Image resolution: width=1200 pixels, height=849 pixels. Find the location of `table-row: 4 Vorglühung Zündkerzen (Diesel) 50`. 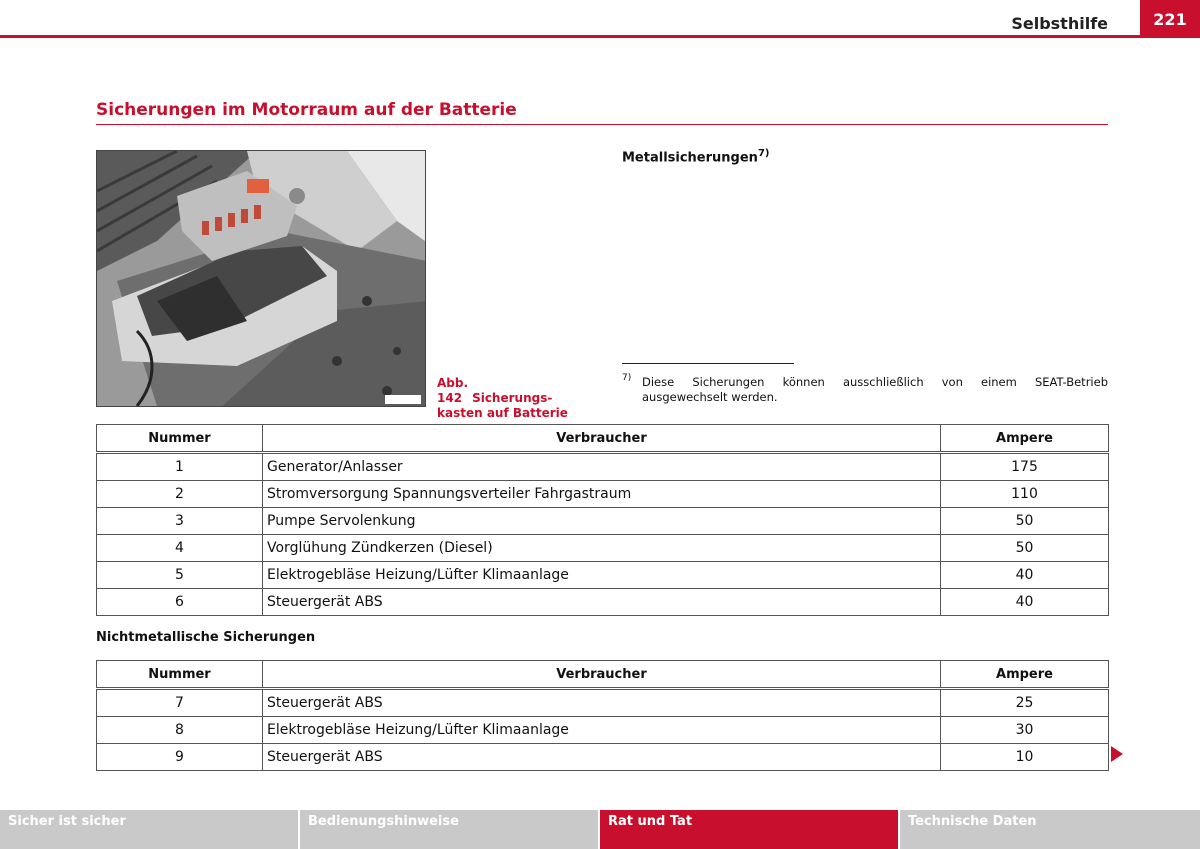

table-row: 4 Vorglühung Zündkerzen (Diesel) 50 is located at coordinates (602, 548).